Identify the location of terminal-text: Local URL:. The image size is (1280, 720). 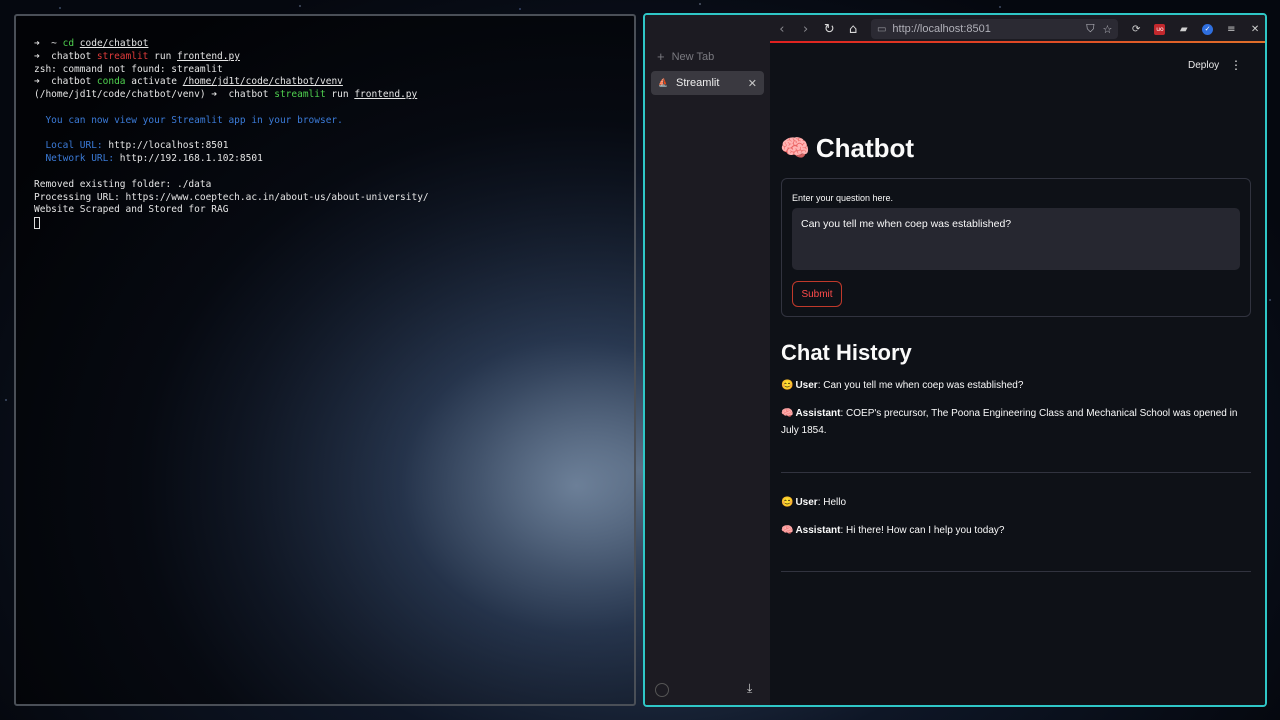
(71, 146).